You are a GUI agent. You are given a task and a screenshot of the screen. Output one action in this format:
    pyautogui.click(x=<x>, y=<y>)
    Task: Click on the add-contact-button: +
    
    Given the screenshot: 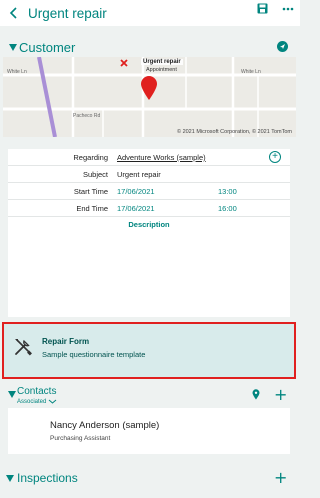 What is the action you would take?
    pyautogui.click(x=280, y=394)
    